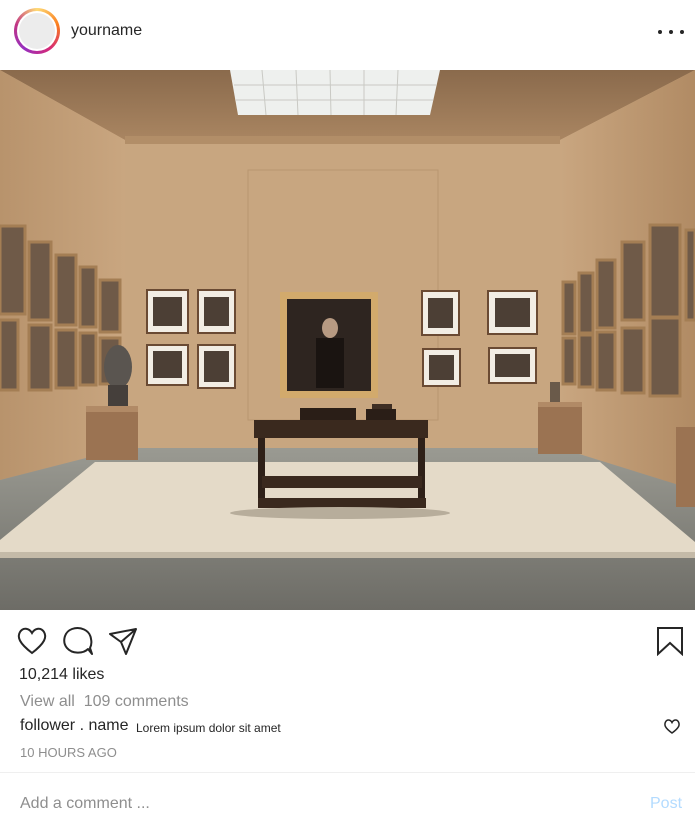  Describe the element at coordinates (68, 752) in the screenshot. I see `post-timestamp: 10 HOURS AGO` at that location.